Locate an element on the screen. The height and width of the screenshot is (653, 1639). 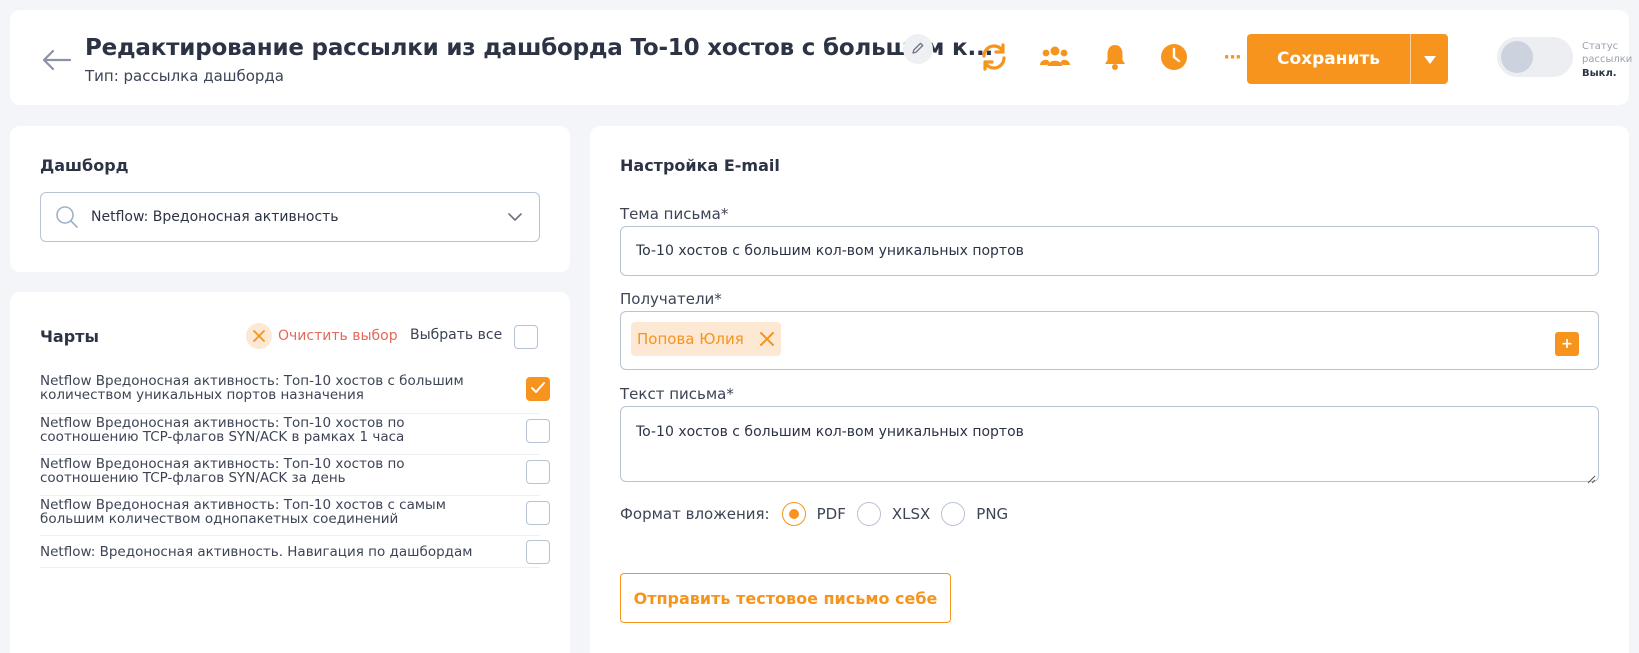
edit-title-button is located at coordinates (918, 49).